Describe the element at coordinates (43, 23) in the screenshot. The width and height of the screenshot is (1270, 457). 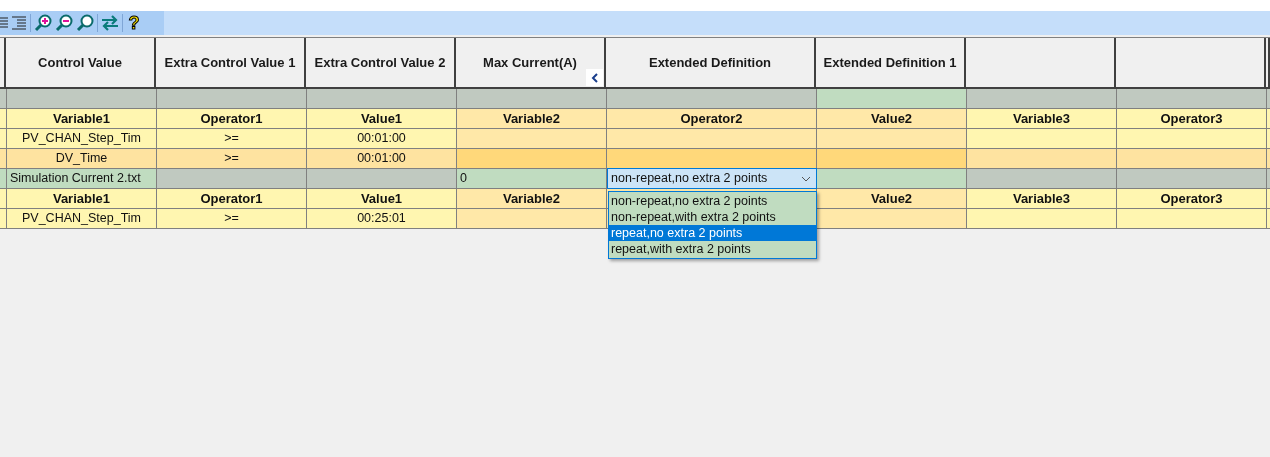
I see `zoom-in-icon` at that location.